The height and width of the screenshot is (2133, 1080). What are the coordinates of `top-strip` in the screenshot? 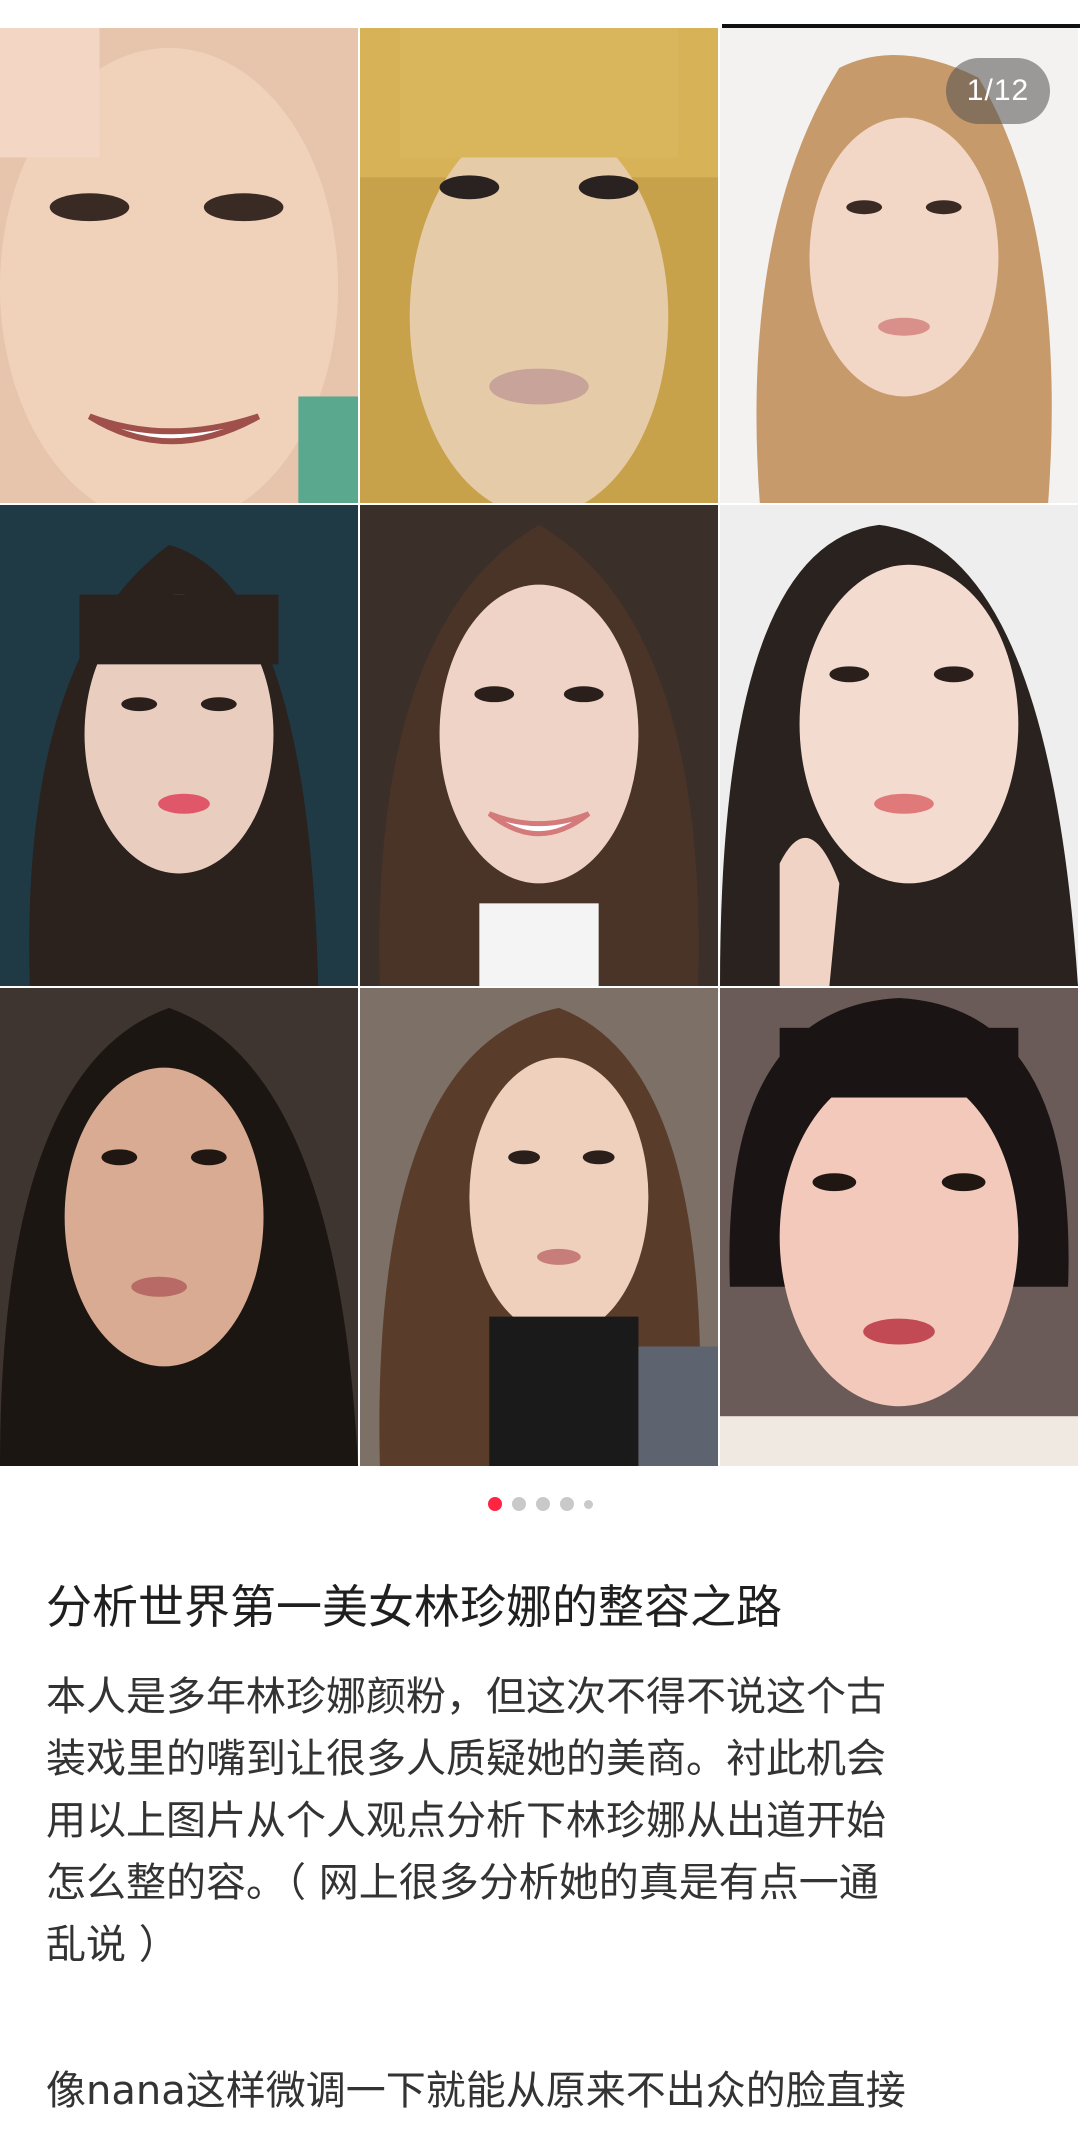 It's located at (540, 18).